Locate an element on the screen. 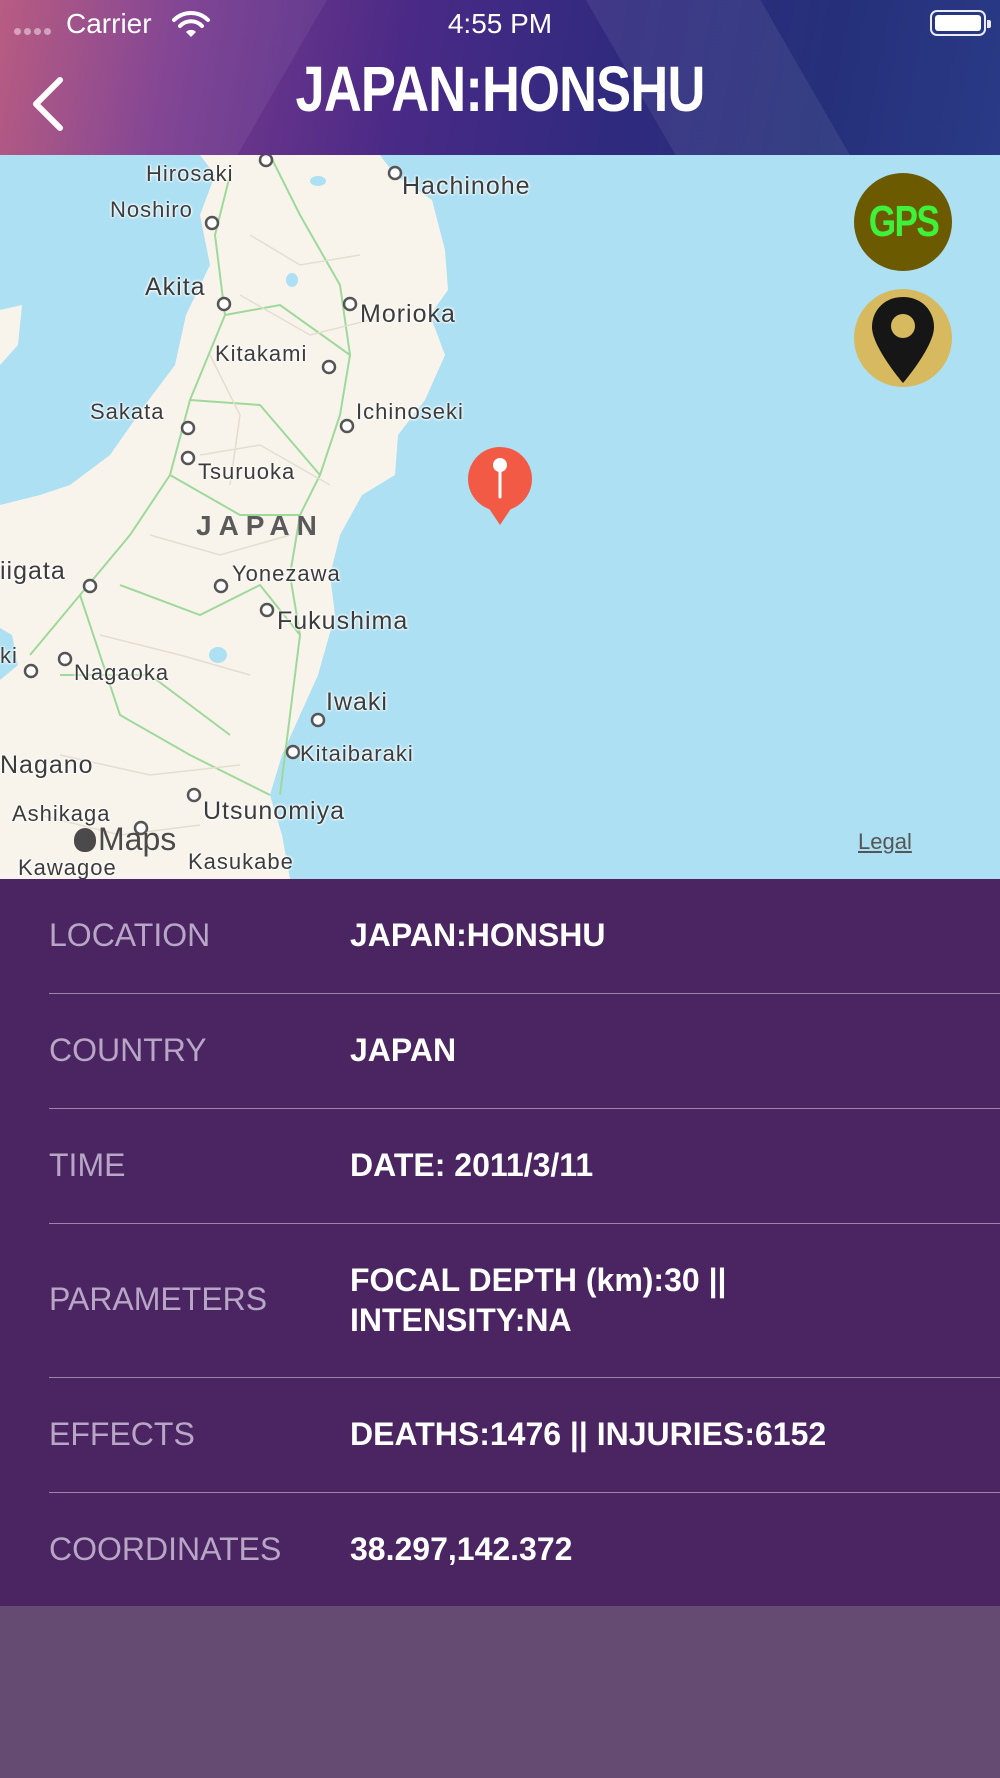 Image resolution: width=1000 pixels, height=1778 pixels. back-button is located at coordinates (49, 101).